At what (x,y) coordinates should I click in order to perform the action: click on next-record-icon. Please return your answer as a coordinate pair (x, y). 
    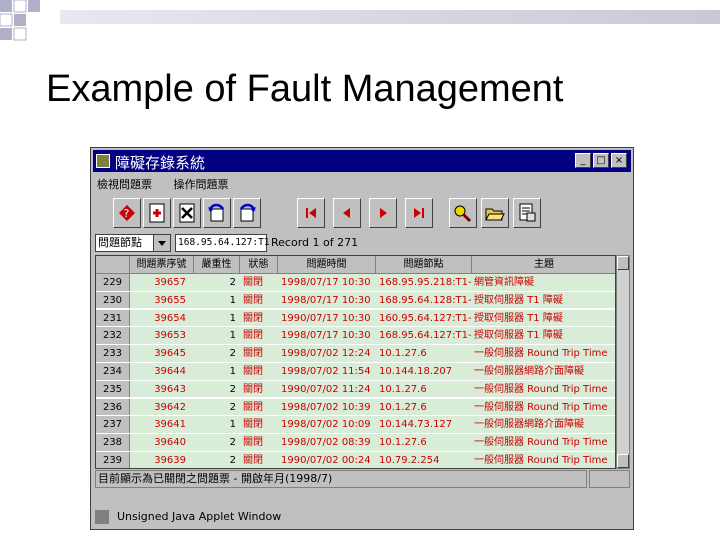
    Looking at the image, I should click on (383, 213).